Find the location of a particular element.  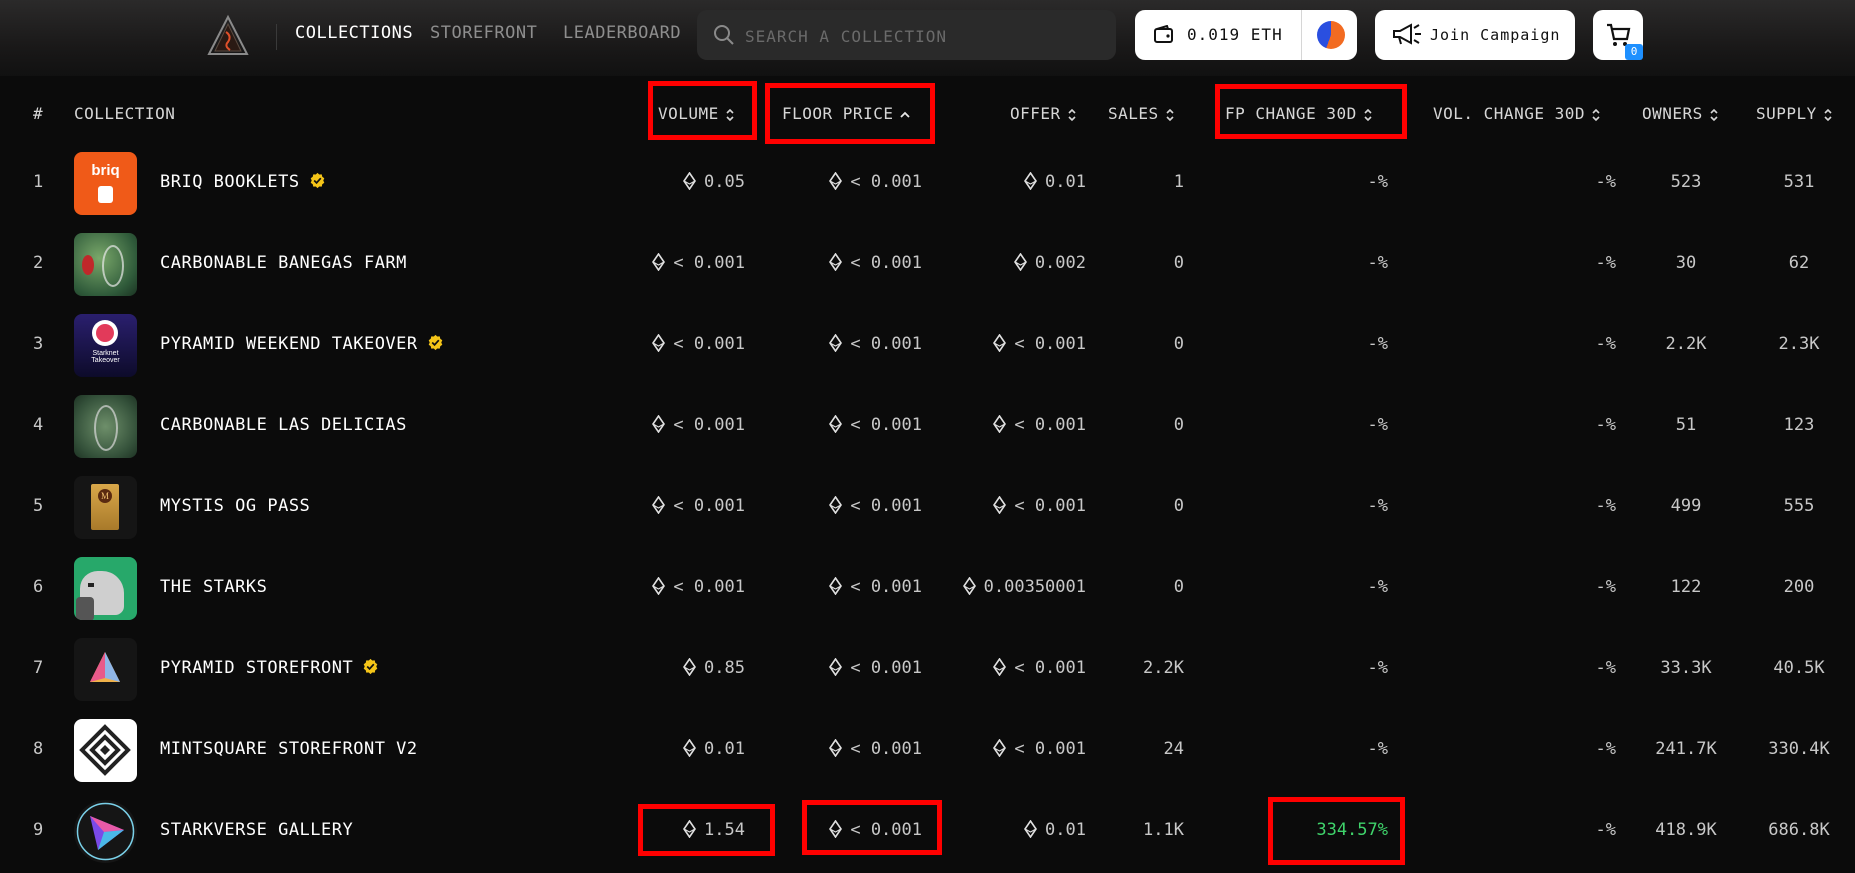

collection-name: Starkverse Gallery is located at coordinates (256, 830).